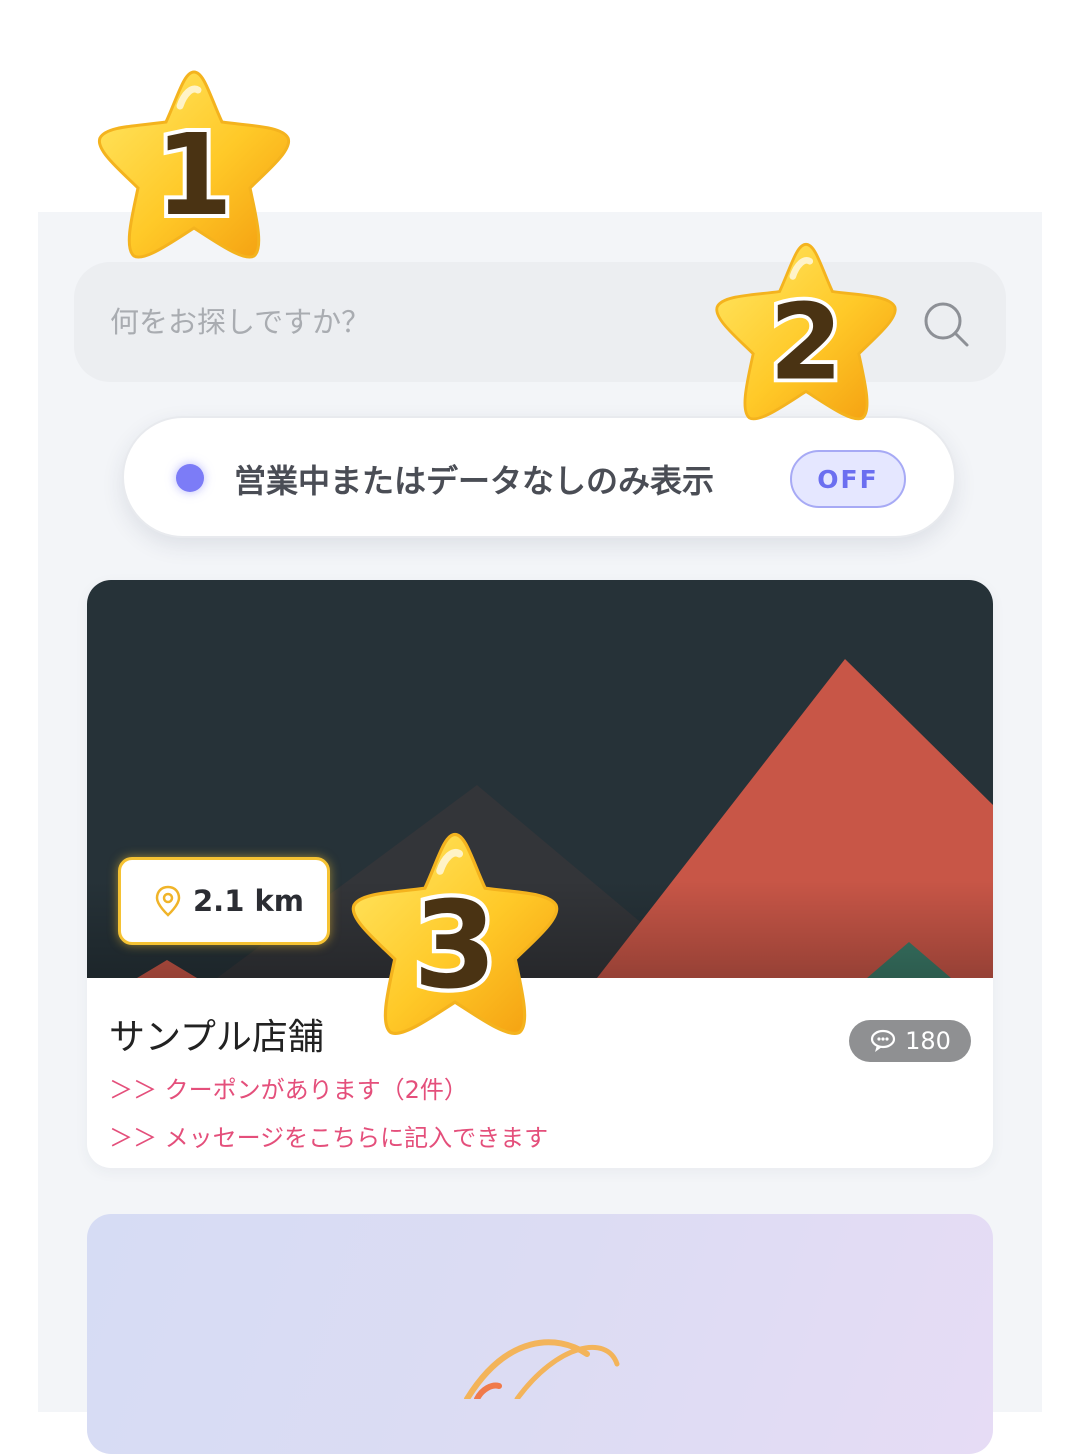 The width and height of the screenshot is (1080, 1454). What do you see at coordinates (474, 481) in the screenshot?
I see `filter-label: 営業中またはデータなしのみ表示` at bounding box center [474, 481].